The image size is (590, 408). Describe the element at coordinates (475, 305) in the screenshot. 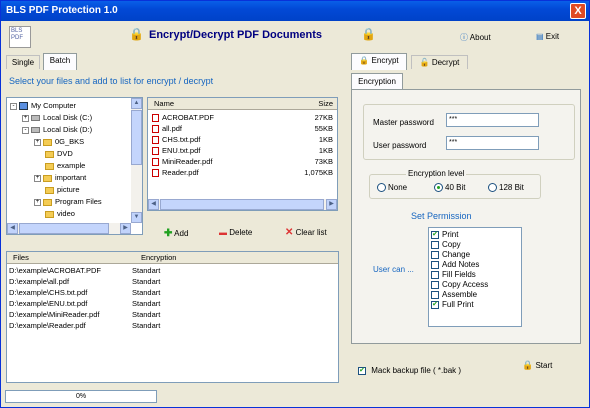

I see `permission-item: ✔ Full Print` at that location.